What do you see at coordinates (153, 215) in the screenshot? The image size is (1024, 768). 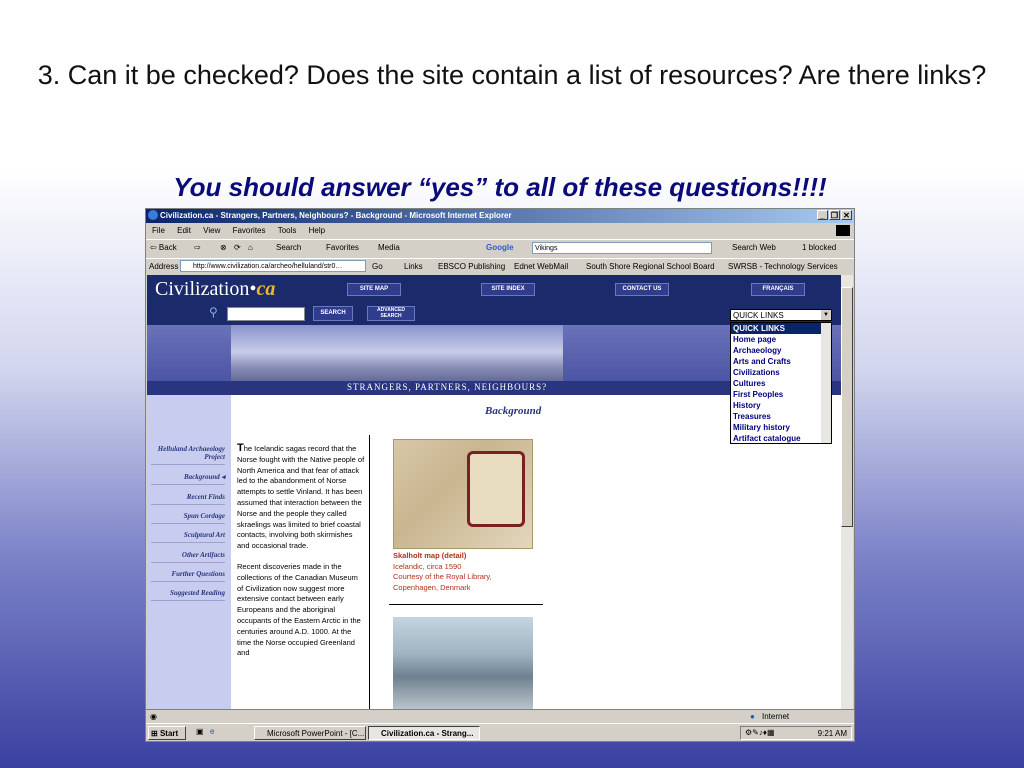 I see `ie-icon` at bounding box center [153, 215].